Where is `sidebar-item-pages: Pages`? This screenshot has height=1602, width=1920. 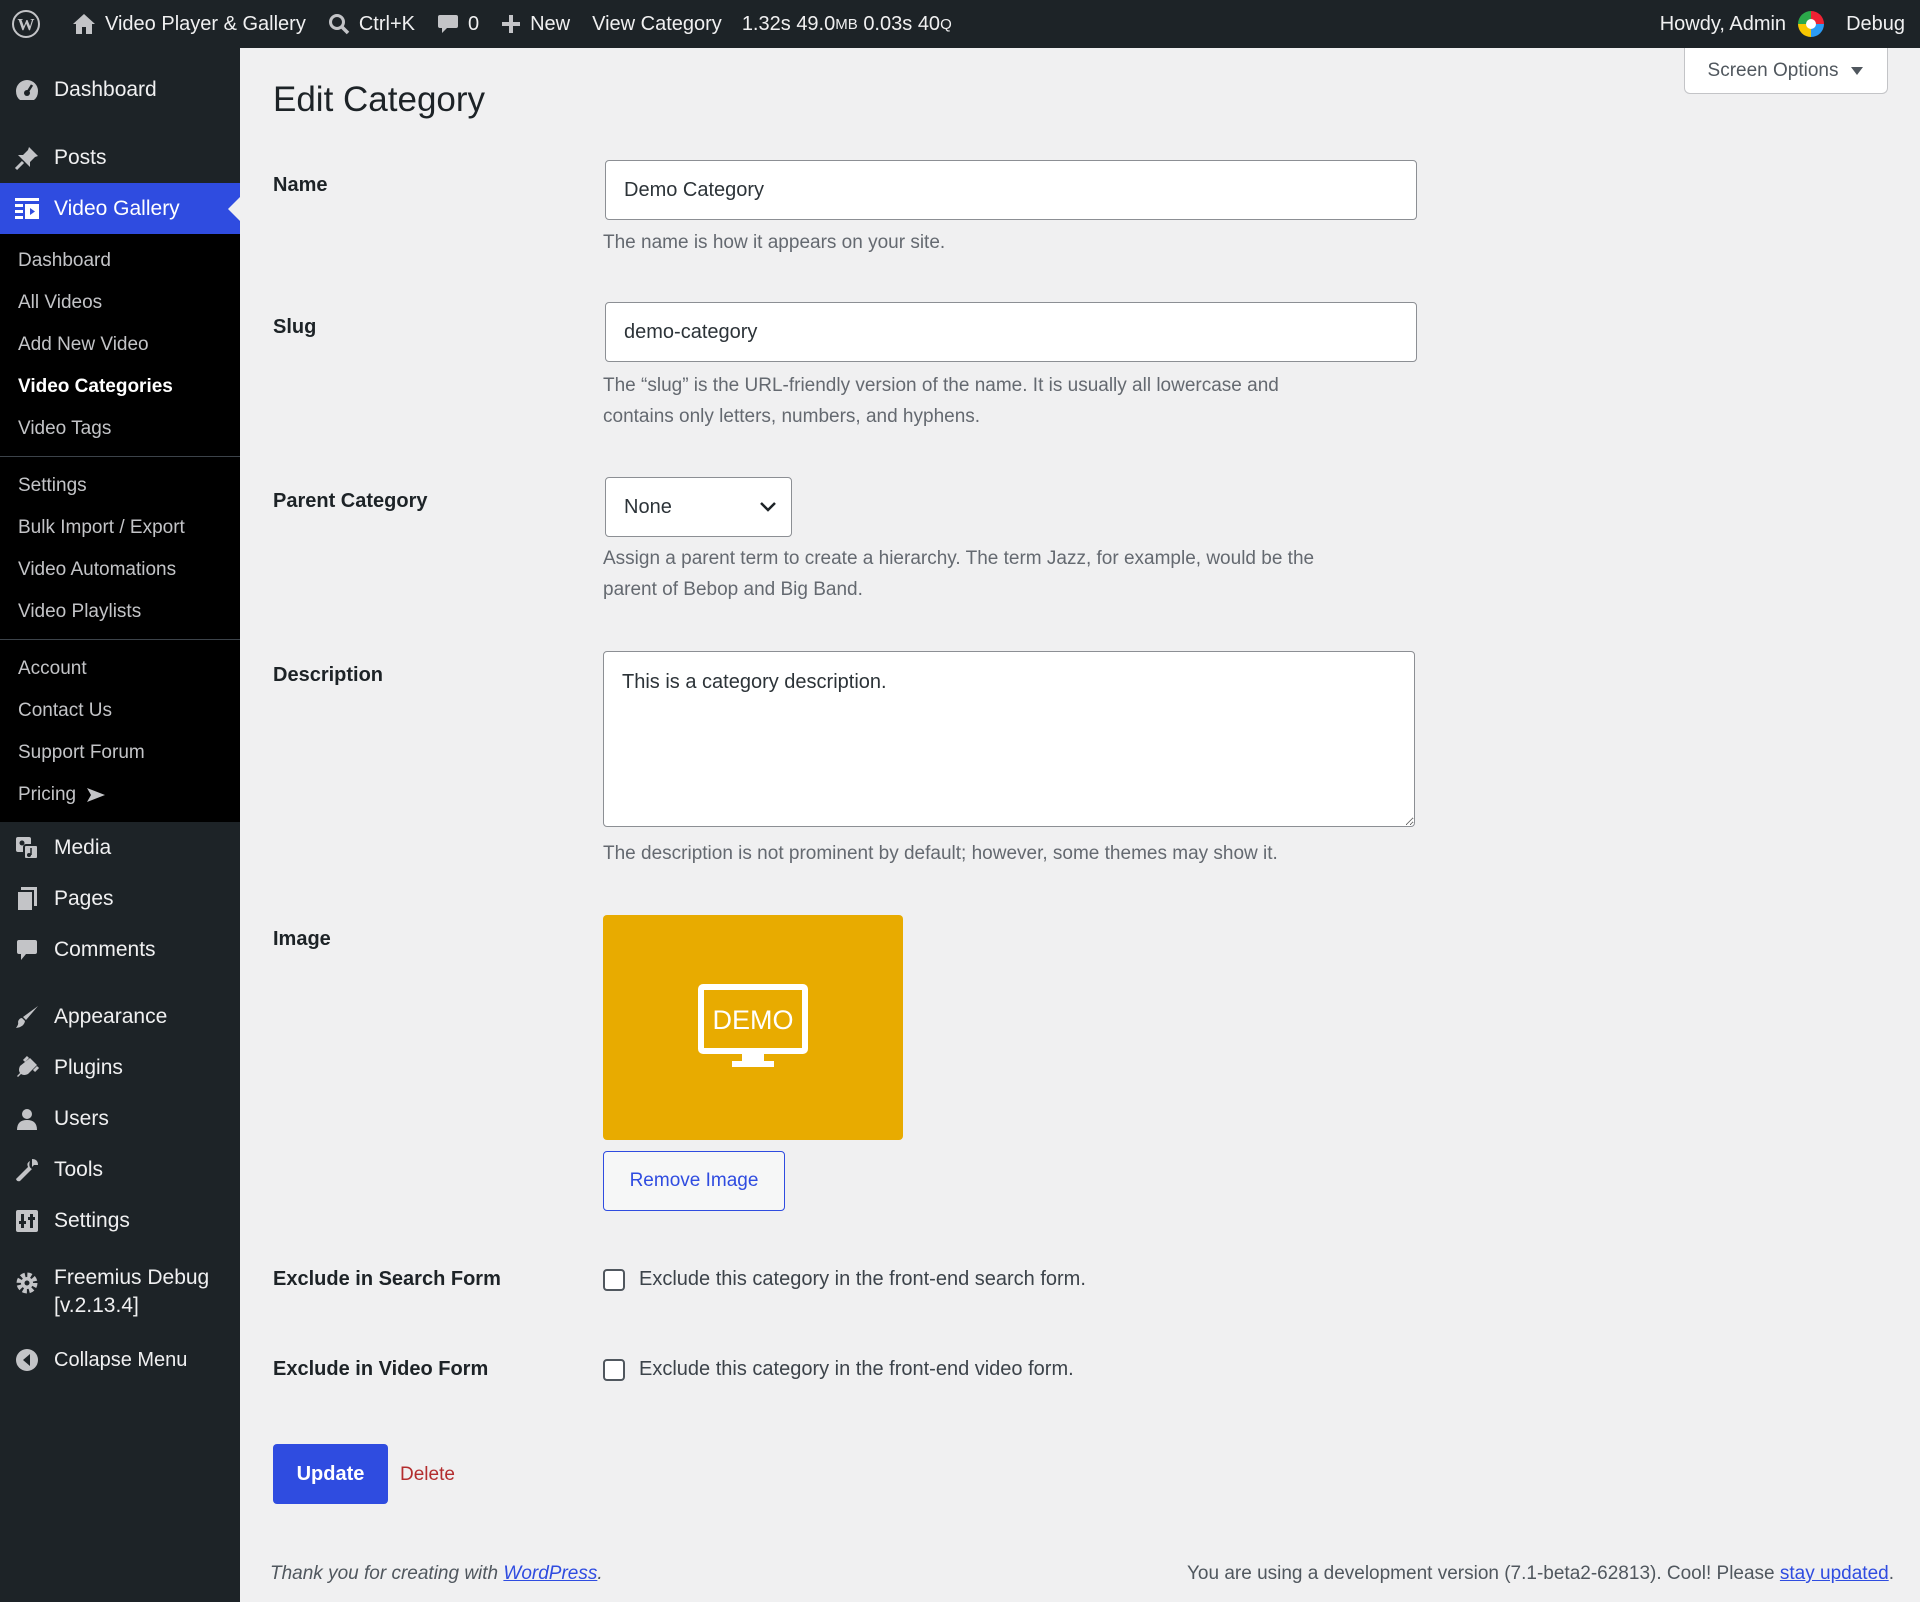 sidebar-item-pages: Pages is located at coordinates (120, 898).